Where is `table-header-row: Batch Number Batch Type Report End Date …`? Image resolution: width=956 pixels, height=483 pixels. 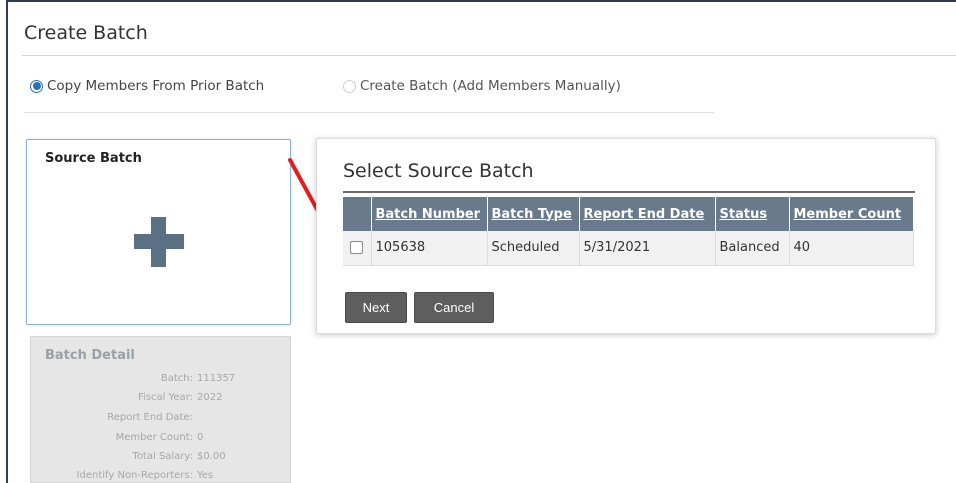
table-header-row: Batch Number Batch Type Report End Date … is located at coordinates (628, 214).